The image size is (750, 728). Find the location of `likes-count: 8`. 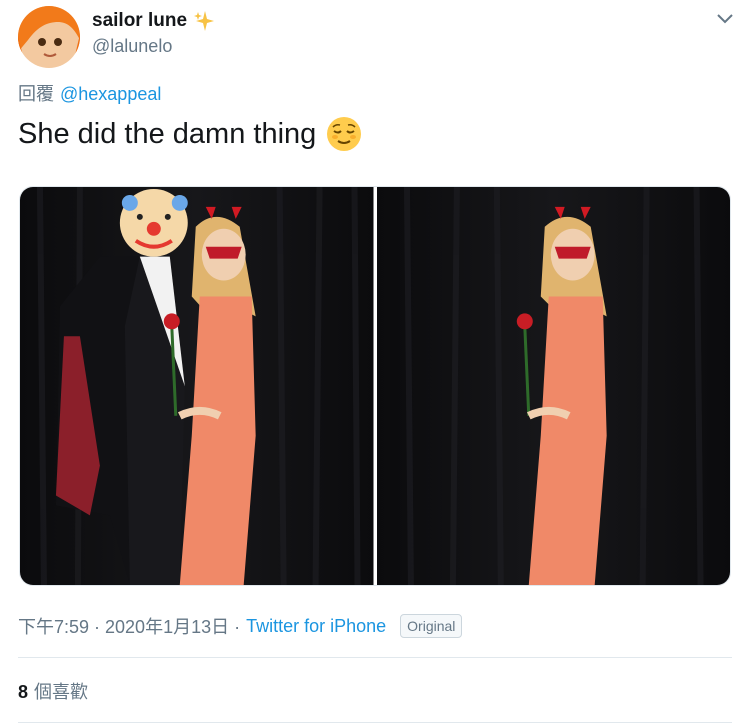

likes-count: 8 is located at coordinates (23, 692).